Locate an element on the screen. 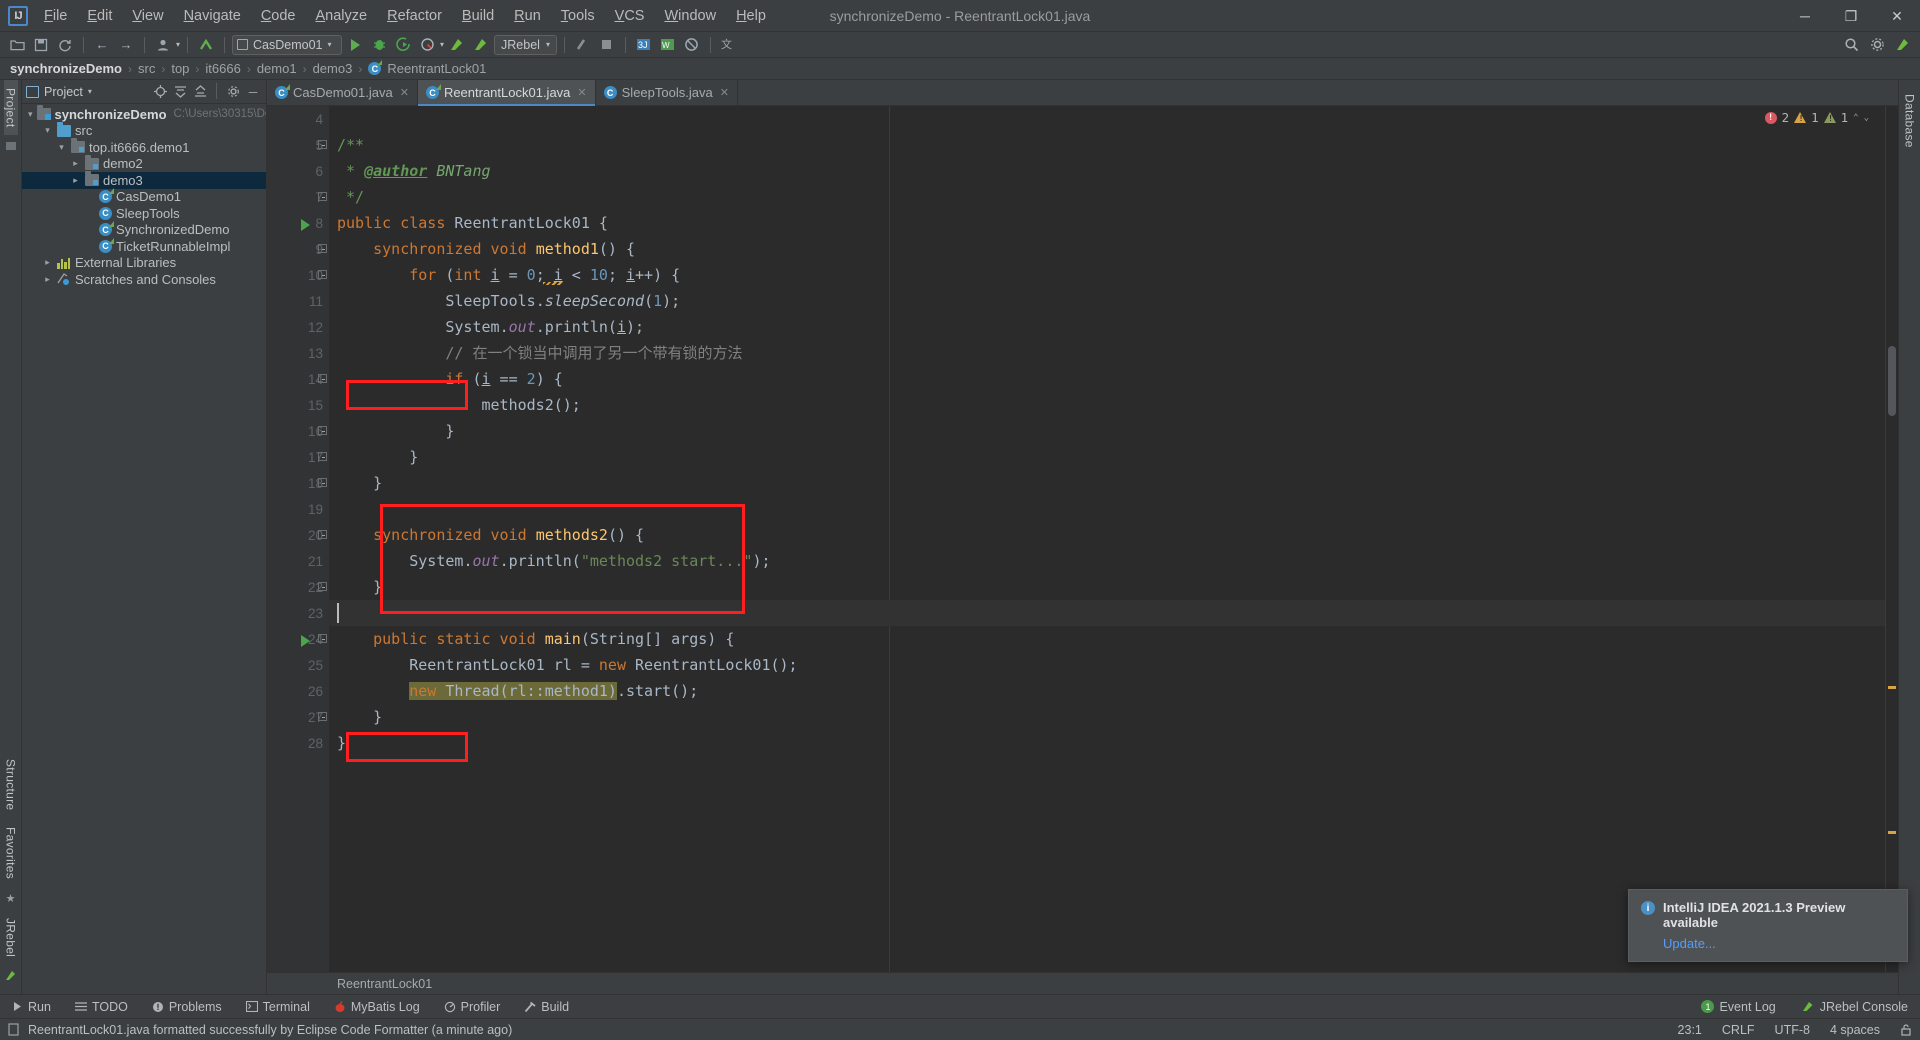 The image size is (1920, 1040). gutter-line-21: 21 is located at coordinates (298, 561).